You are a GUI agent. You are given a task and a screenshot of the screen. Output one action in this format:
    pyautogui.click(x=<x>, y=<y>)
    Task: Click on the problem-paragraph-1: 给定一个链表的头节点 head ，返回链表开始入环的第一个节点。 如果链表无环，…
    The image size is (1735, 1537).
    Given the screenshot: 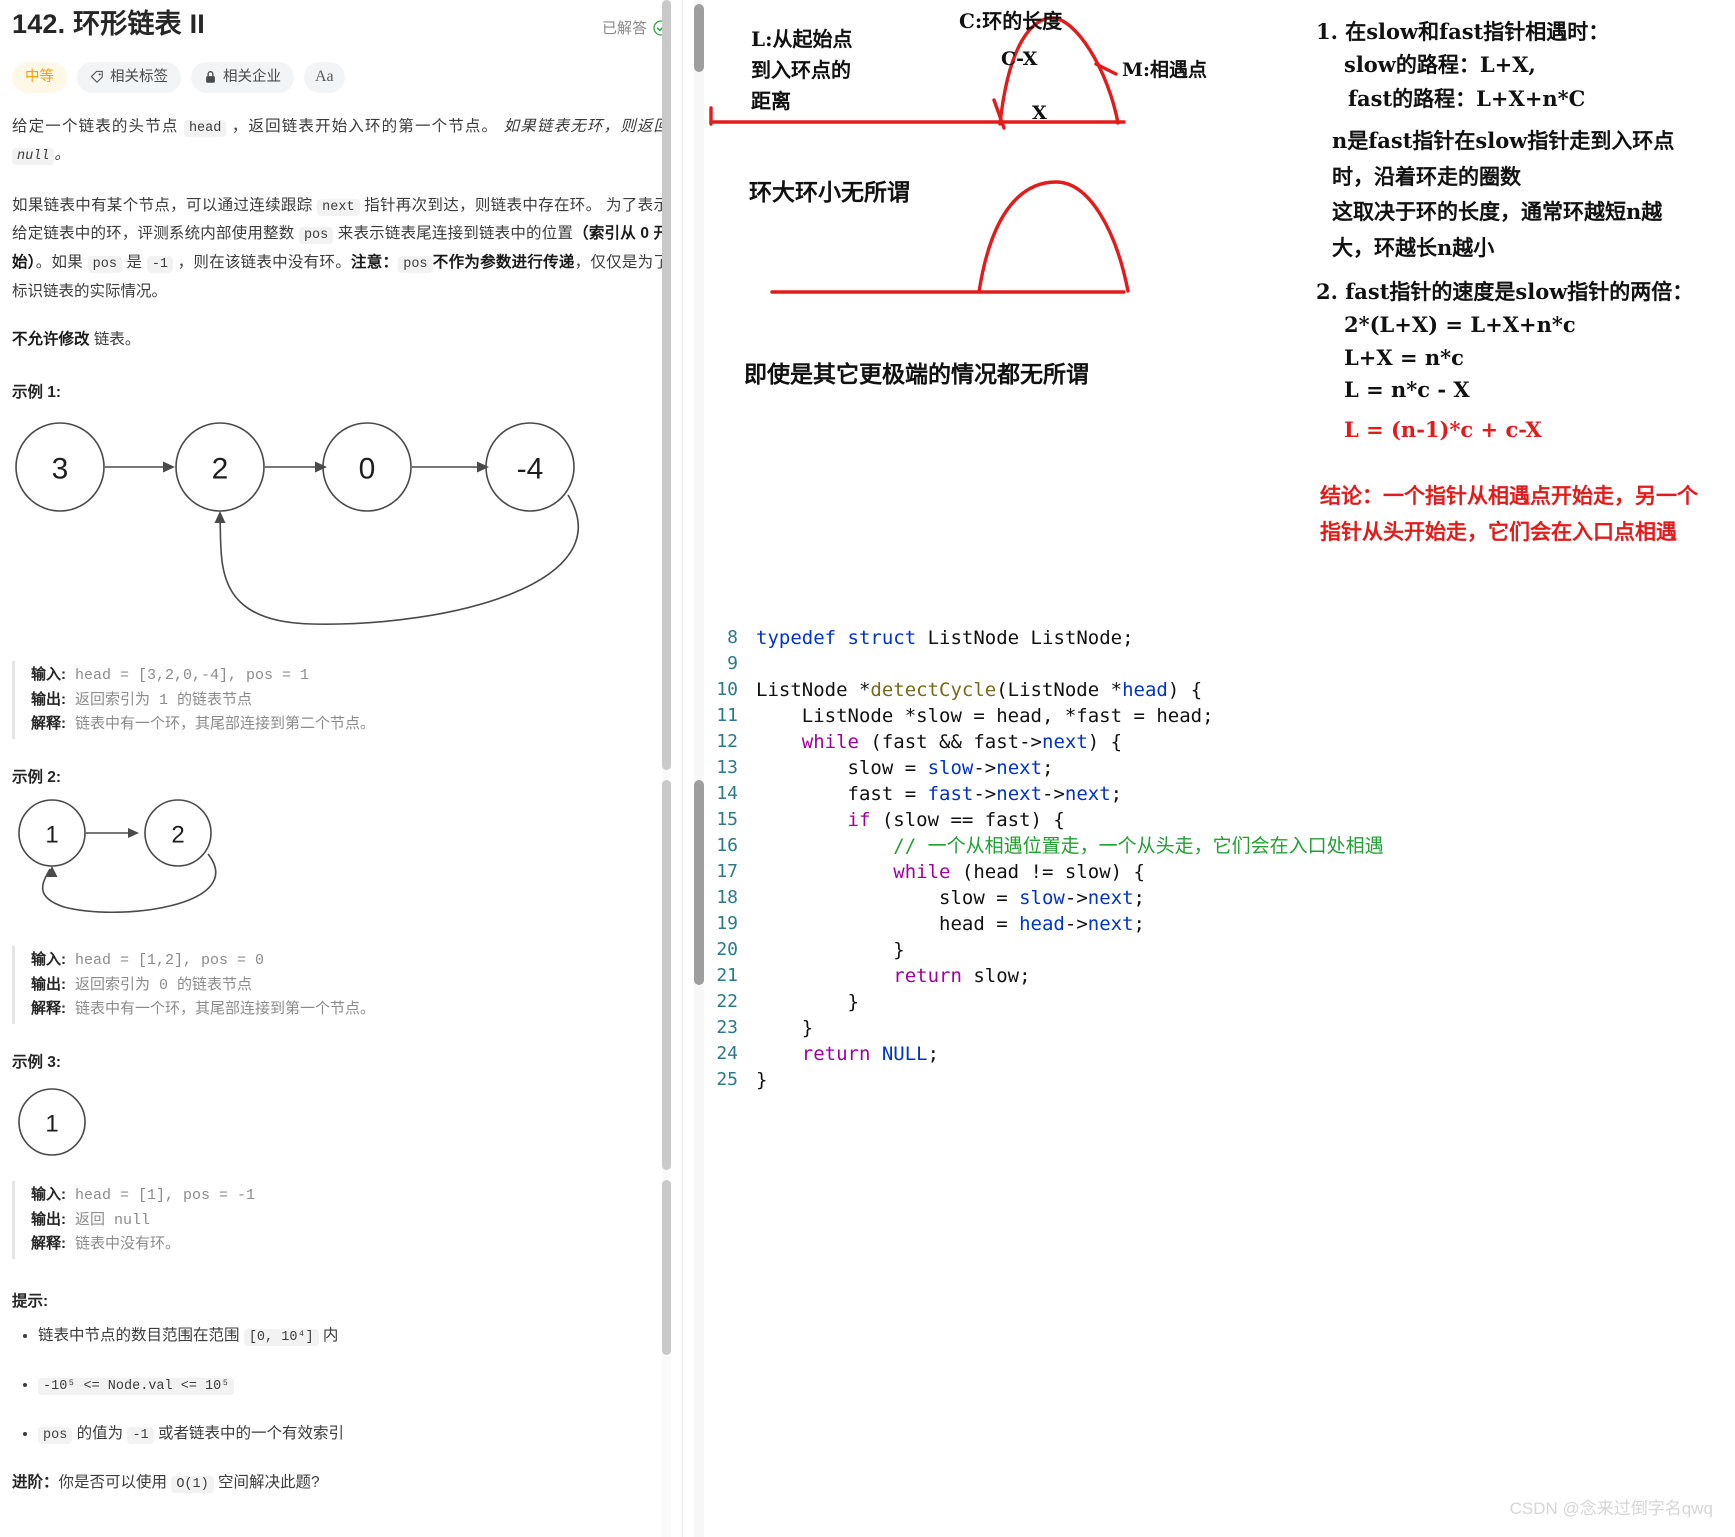 What is the action you would take?
    pyautogui.click(x=340, y=141)
    